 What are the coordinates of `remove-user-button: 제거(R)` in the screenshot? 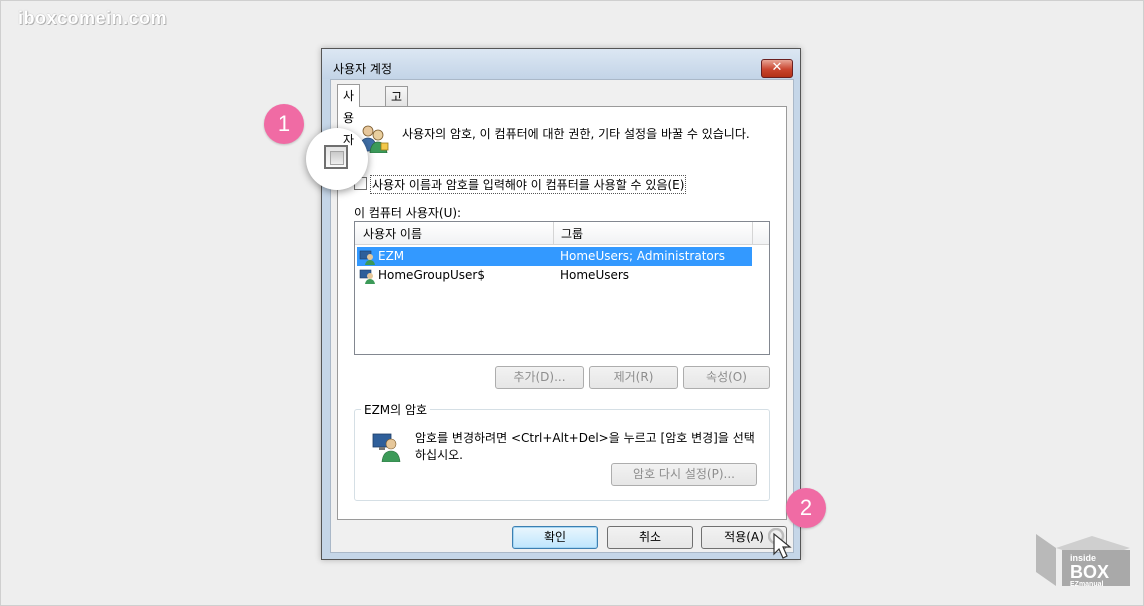 It's located at (633, 377).